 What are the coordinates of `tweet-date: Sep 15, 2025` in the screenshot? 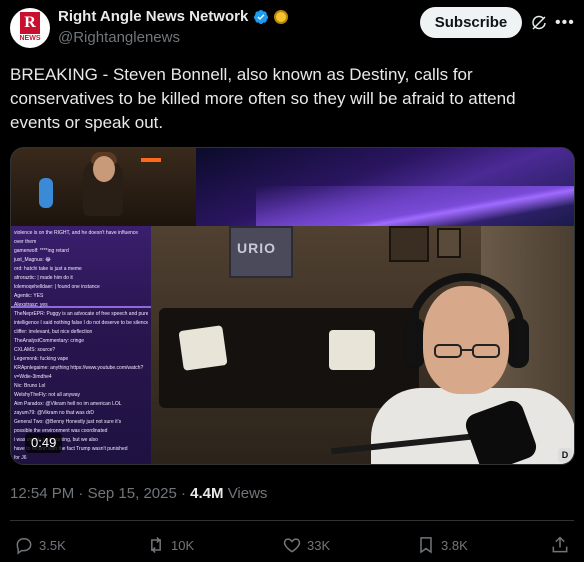 It's located at (132, 493).